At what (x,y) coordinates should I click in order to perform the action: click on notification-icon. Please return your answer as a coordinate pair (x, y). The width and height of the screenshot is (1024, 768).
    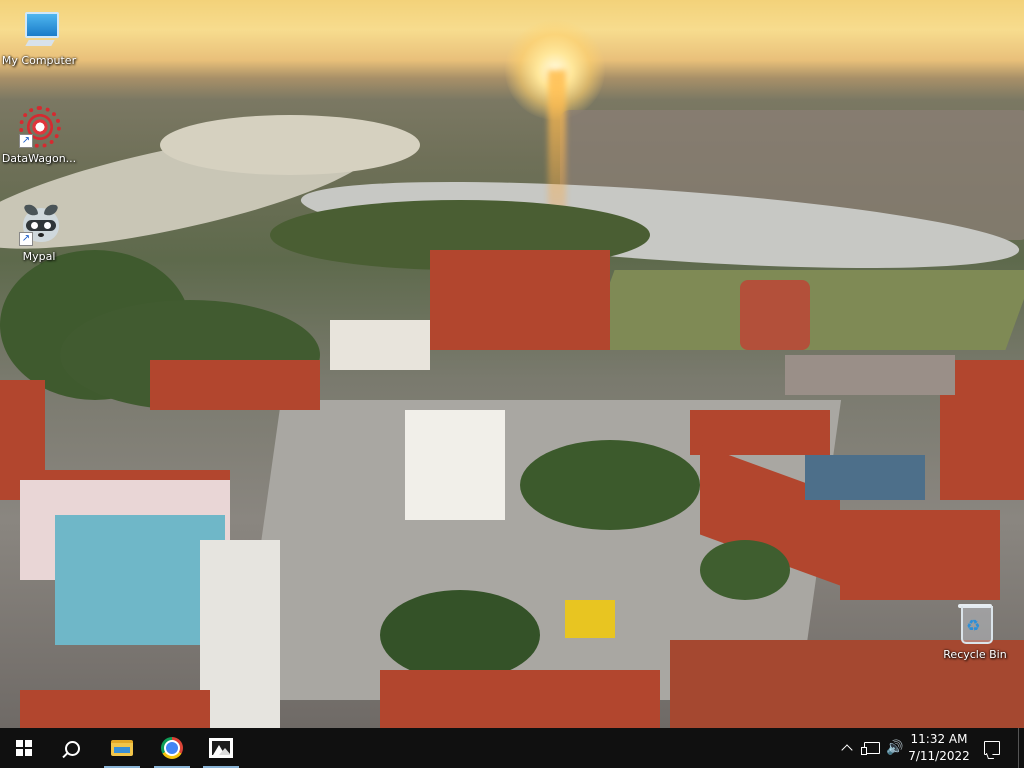
    Looking at the image, I should click on (992, 748).